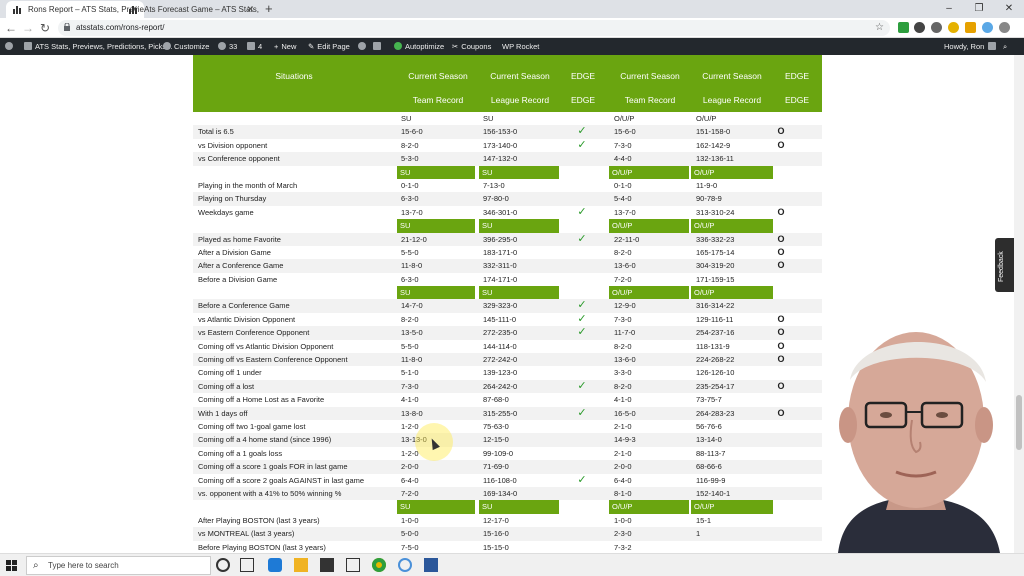 The image size is (1024, 576). I want to click on minimize-icon: –, so click(949, 9).